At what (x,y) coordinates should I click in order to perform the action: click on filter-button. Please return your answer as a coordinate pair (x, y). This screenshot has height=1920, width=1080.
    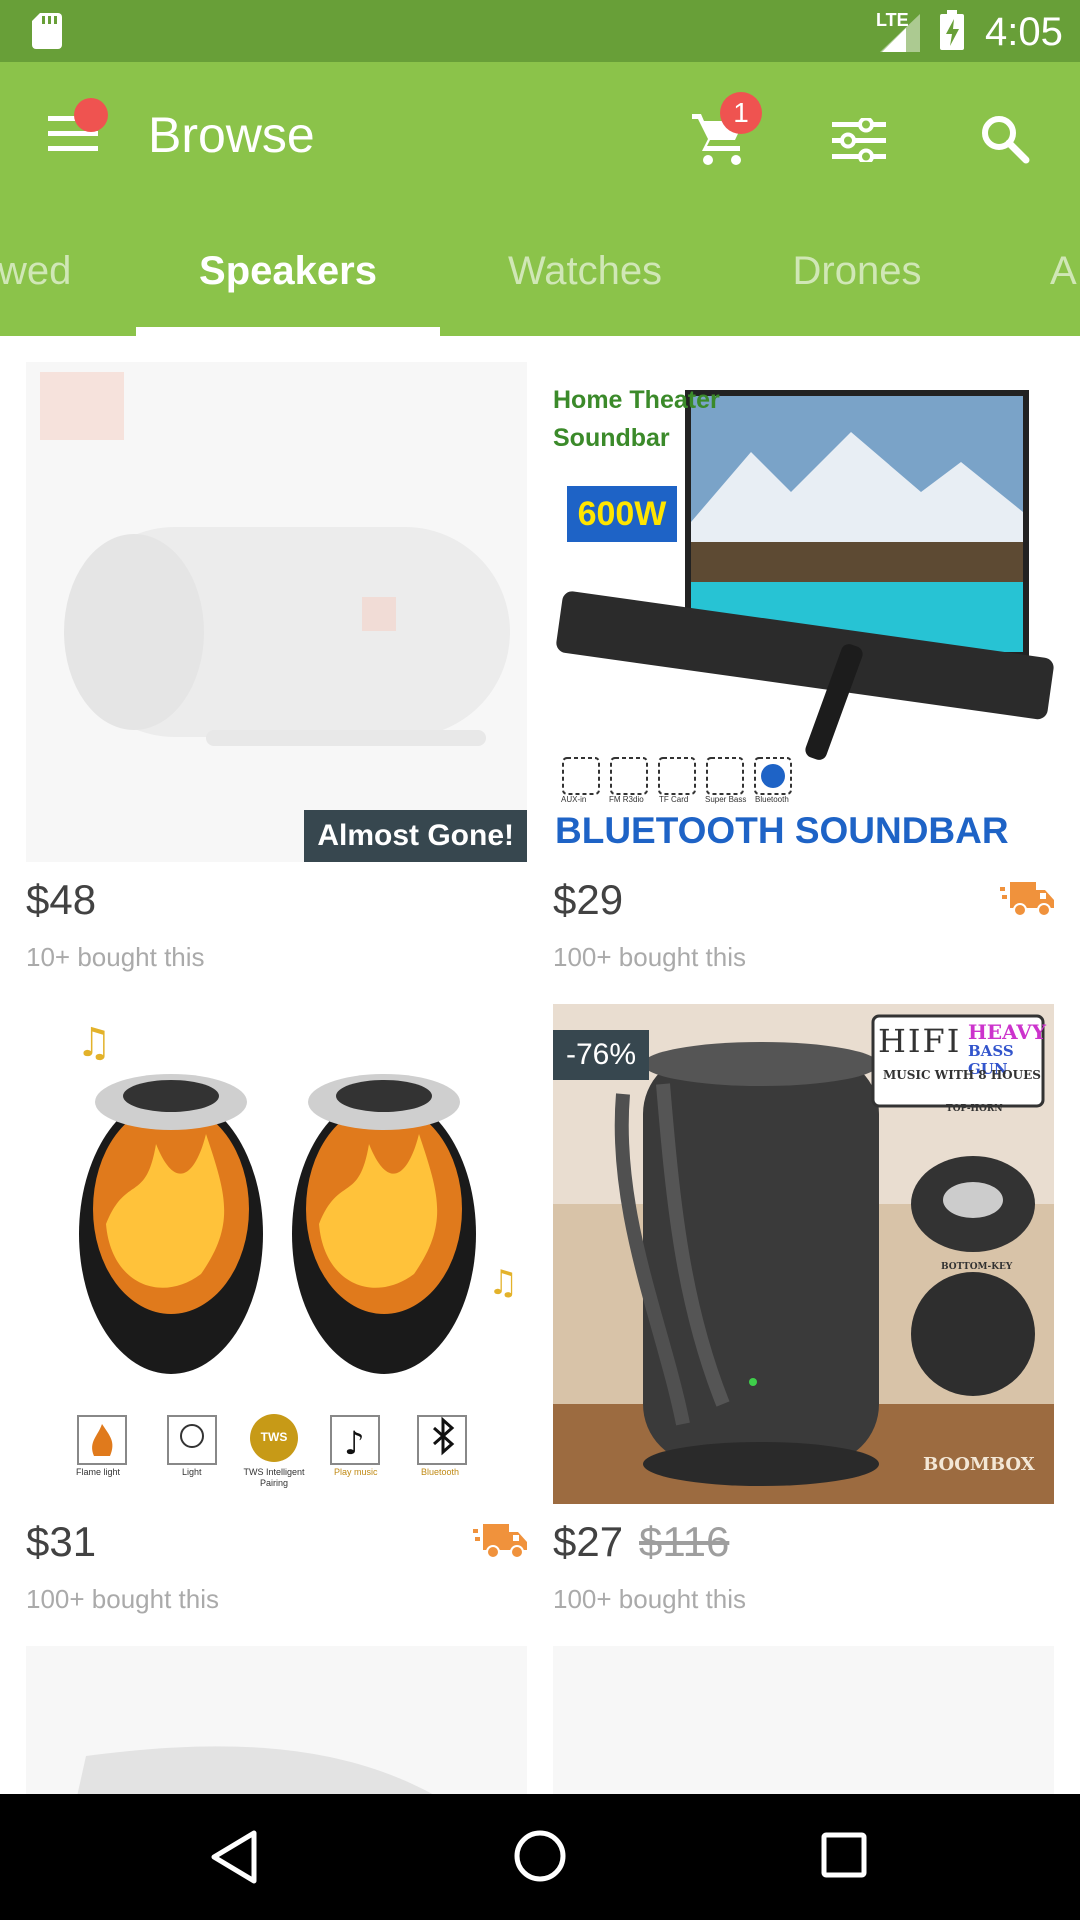
    Looking at the image, I should click on (859, 140).